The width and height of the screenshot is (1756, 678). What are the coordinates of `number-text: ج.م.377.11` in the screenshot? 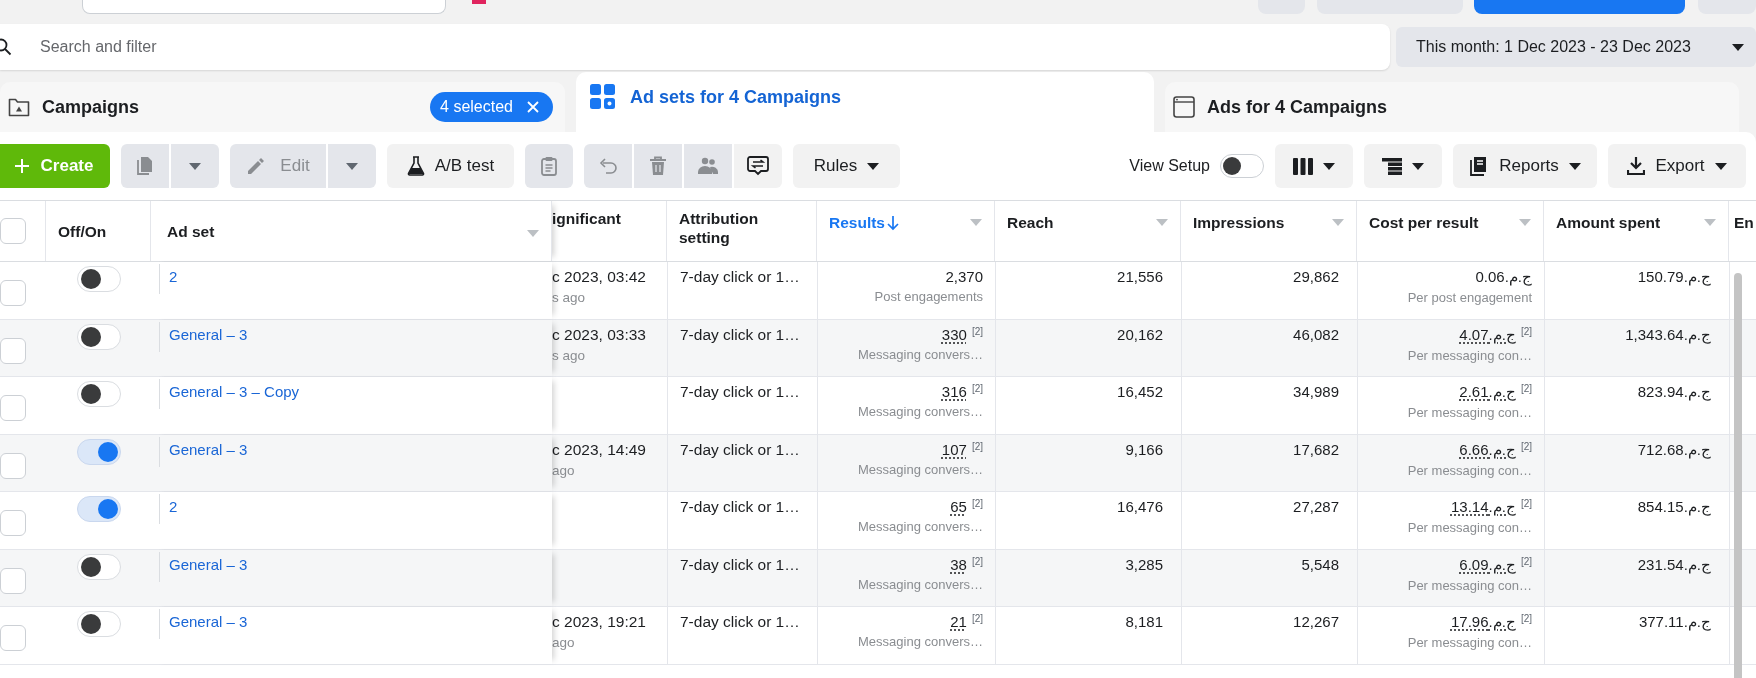 It's located at (1674, 623).